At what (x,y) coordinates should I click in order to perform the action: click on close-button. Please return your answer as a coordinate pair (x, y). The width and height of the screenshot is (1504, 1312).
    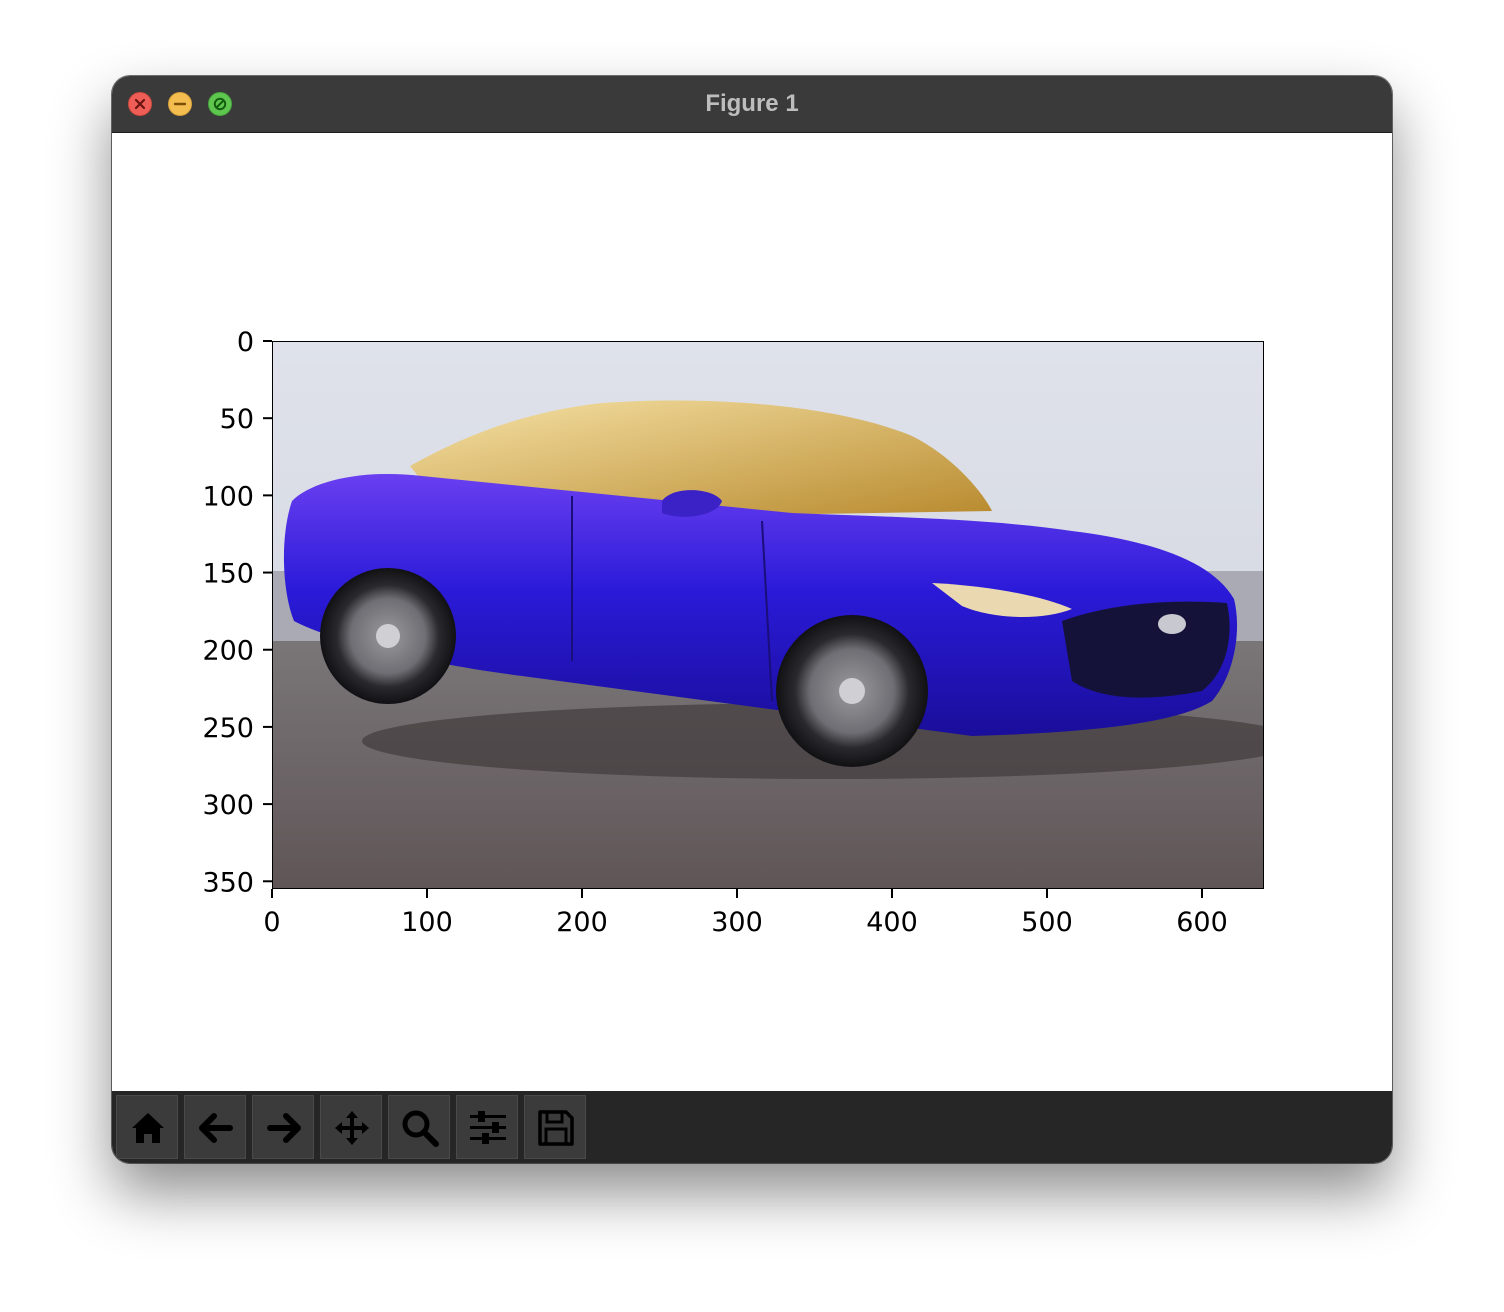
    Looking at the image, I should click on (140, 104).